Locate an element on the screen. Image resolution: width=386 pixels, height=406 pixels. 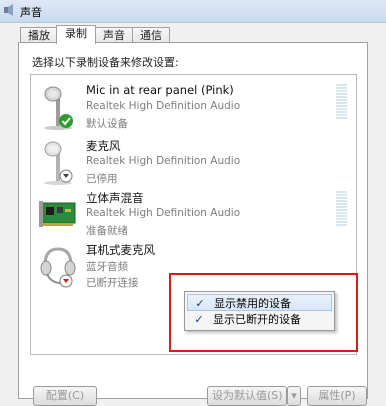
set-default-button: 设为默认值(S) is located at coordinates (247, 396).